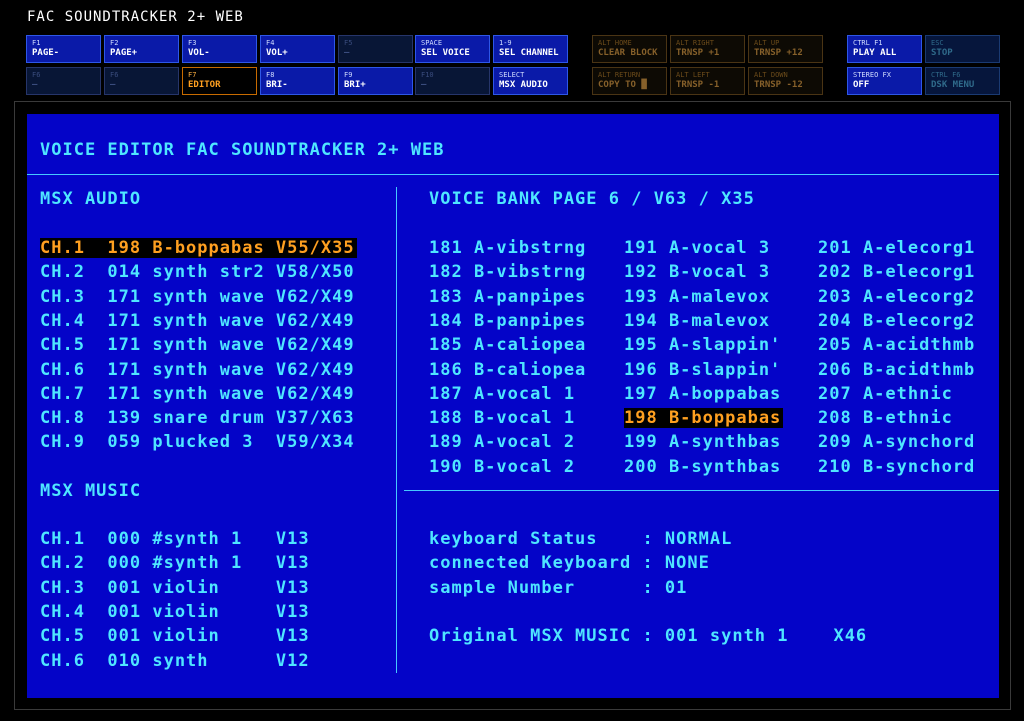  What do you see at coordinates (702, 467) in the screenshot?
I see `voice-bank-item: 200 B-synthbas` at bounding box center [702, 467].